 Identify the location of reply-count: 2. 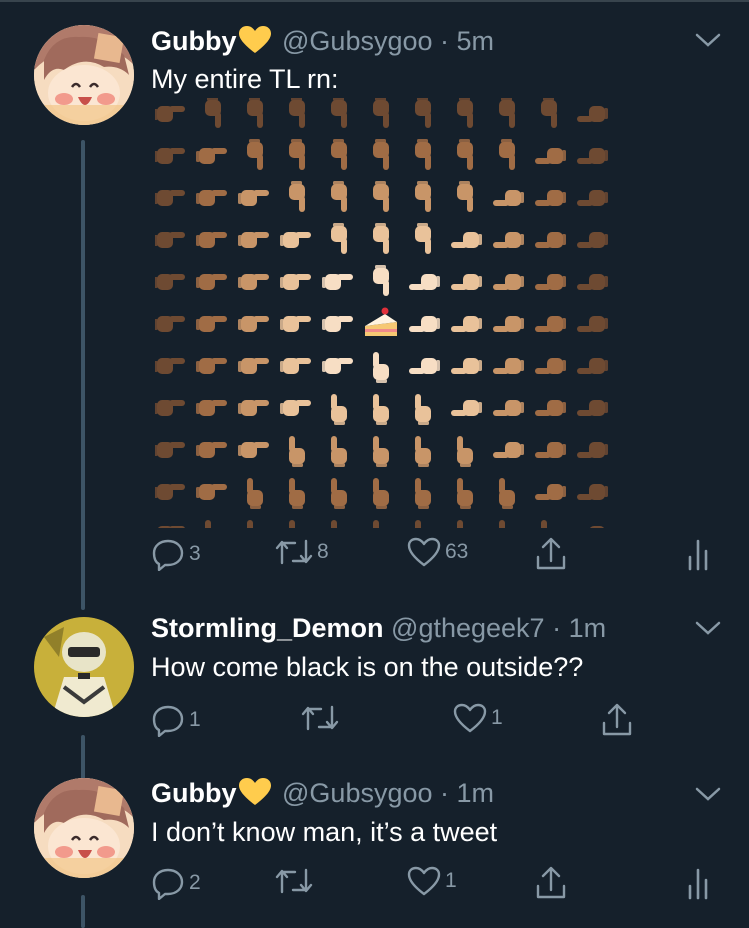
(195, 882).